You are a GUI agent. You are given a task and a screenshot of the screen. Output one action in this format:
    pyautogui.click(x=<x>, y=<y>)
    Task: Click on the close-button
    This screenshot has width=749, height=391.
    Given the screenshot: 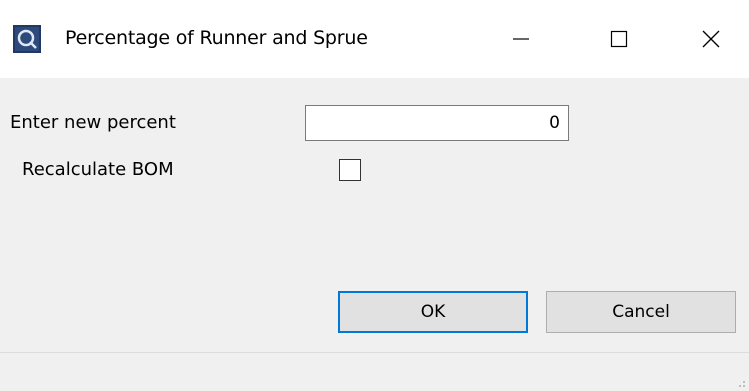 What is the action you would take?
    pyautogui.click(x=707, y=39)
    